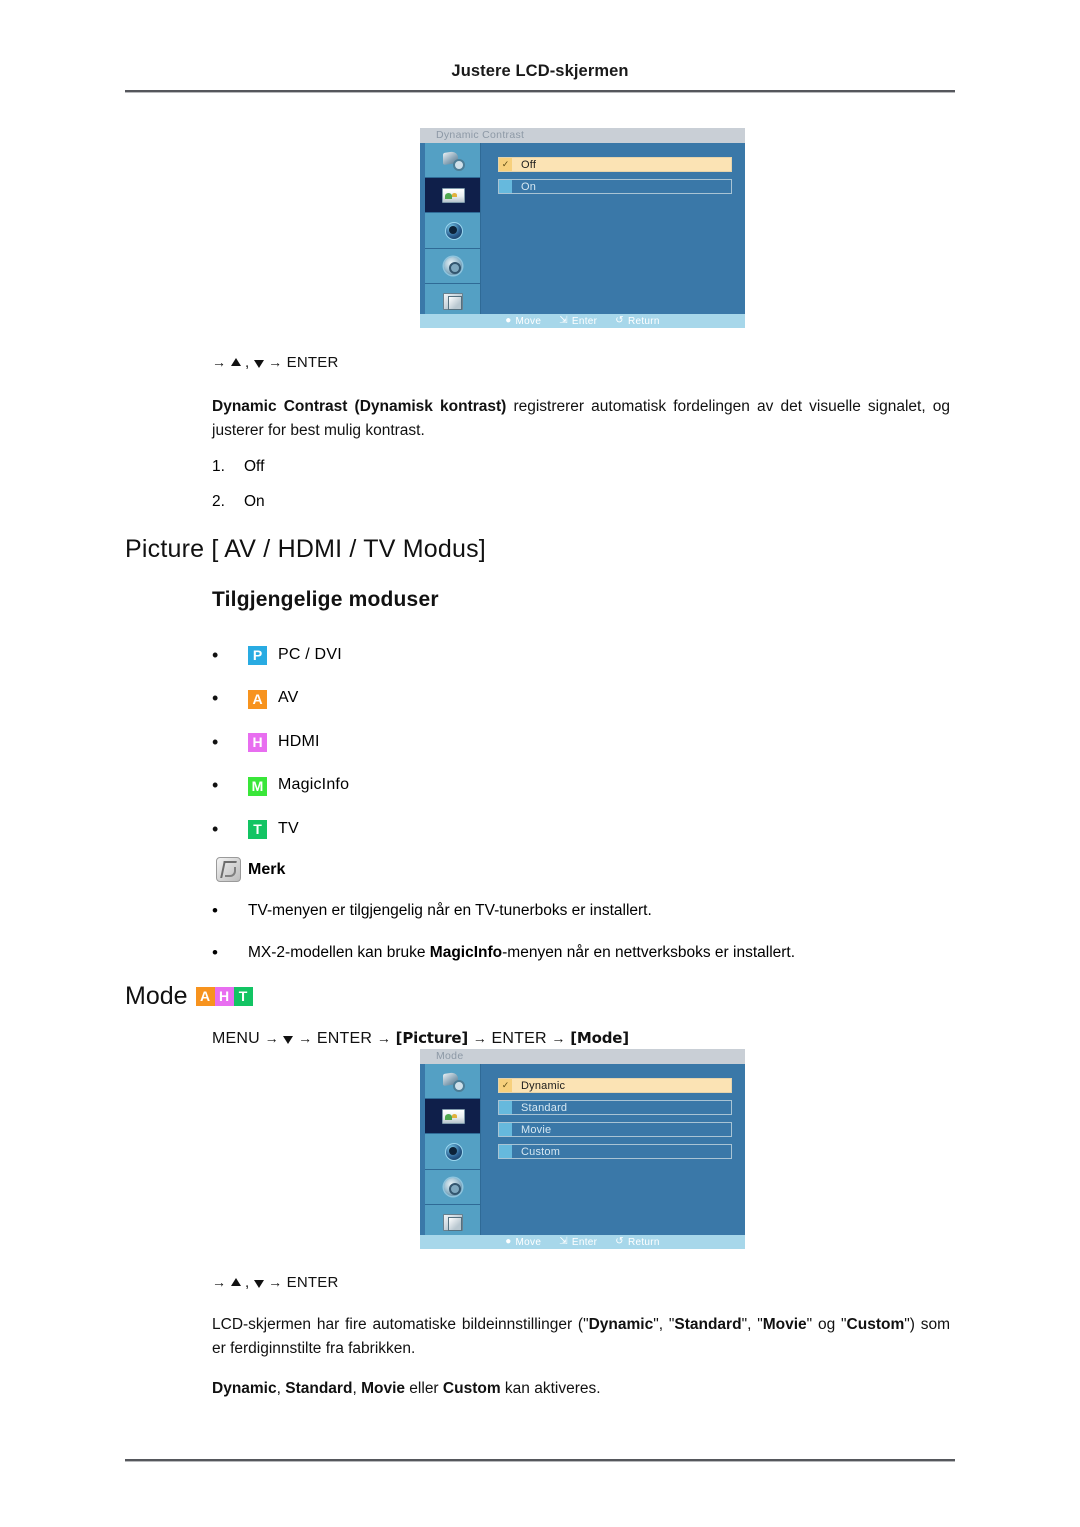 This screenshot has height=1527, width=1080. What do you see at coordinates (218, 501) in the screenshot?
I see `list-number: 2.` at bounding box center [218, 501].